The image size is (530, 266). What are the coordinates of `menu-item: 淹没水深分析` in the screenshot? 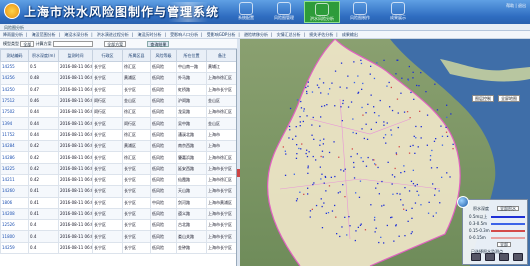 It's located at (76, 34).